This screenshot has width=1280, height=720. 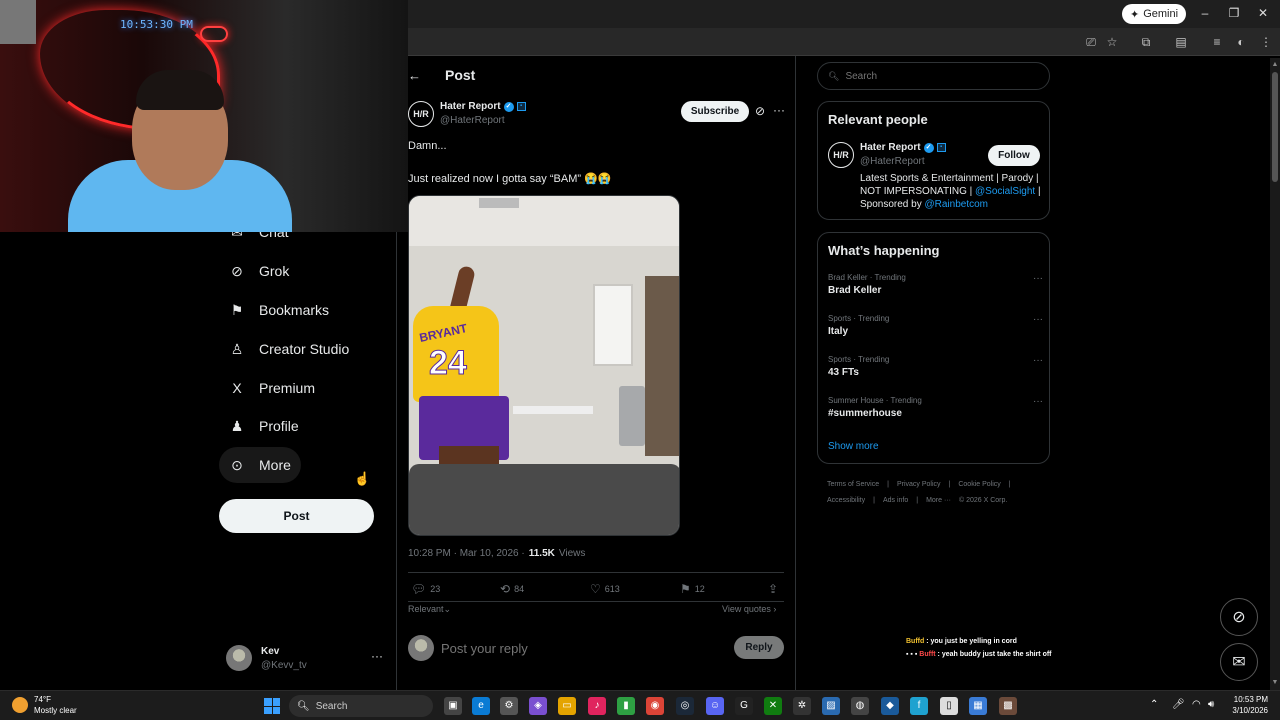 What do you see at coordinates (738, 42) in the screenshot?
I see `address-bar` at bounding box center [738, 42].